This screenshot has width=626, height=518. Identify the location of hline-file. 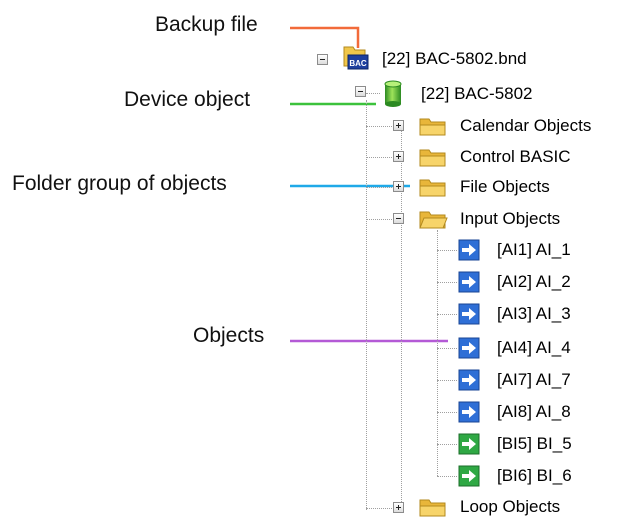
(380, 187).